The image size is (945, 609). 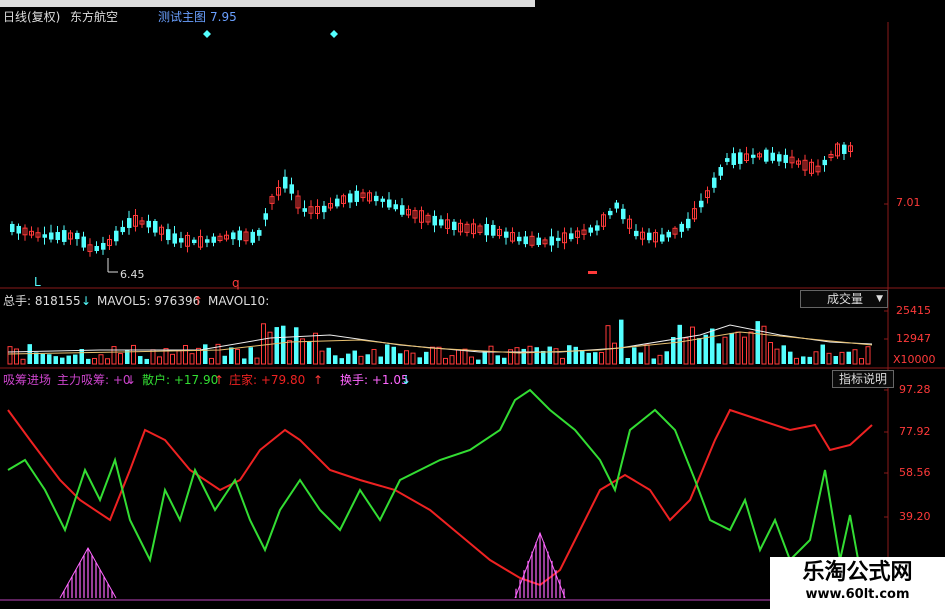 I want to click on indicator-help-button: 指标说明, so click(x=863, y=379).